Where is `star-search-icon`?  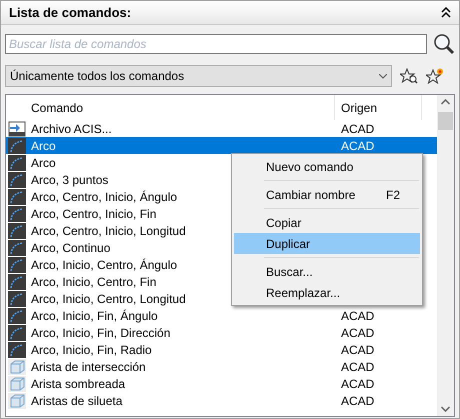
star-search-icon is located at coordinates (409, 76).